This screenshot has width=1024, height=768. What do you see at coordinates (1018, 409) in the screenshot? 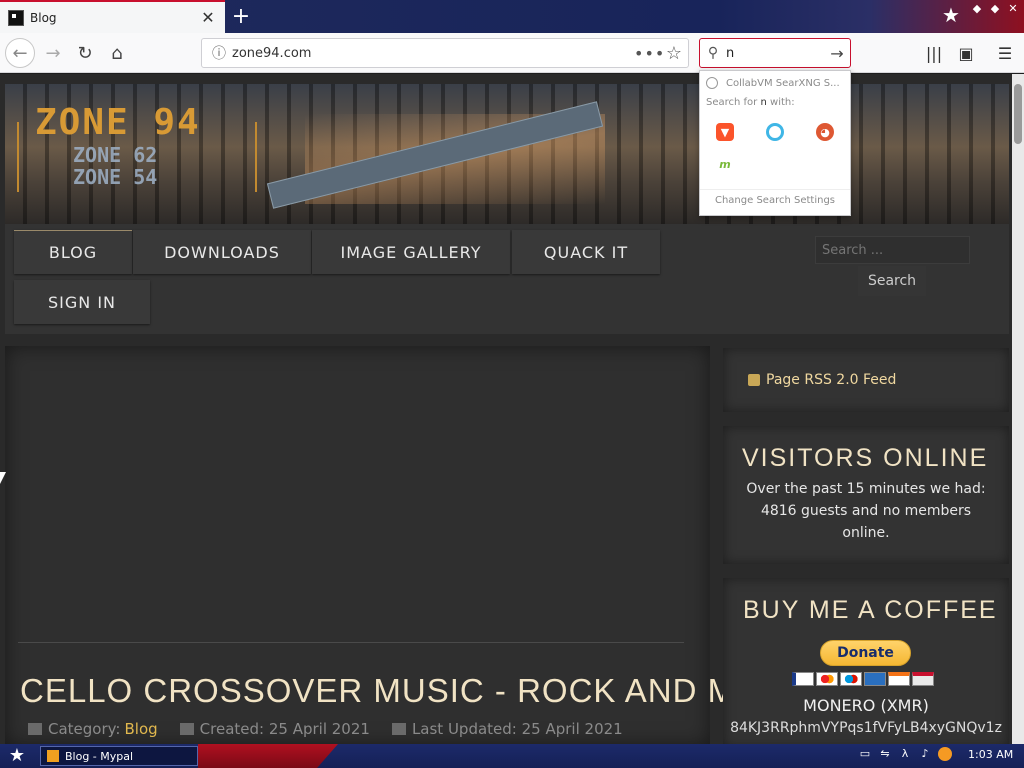
I see `page-scrollbar` at bounding box center [1018, 409].